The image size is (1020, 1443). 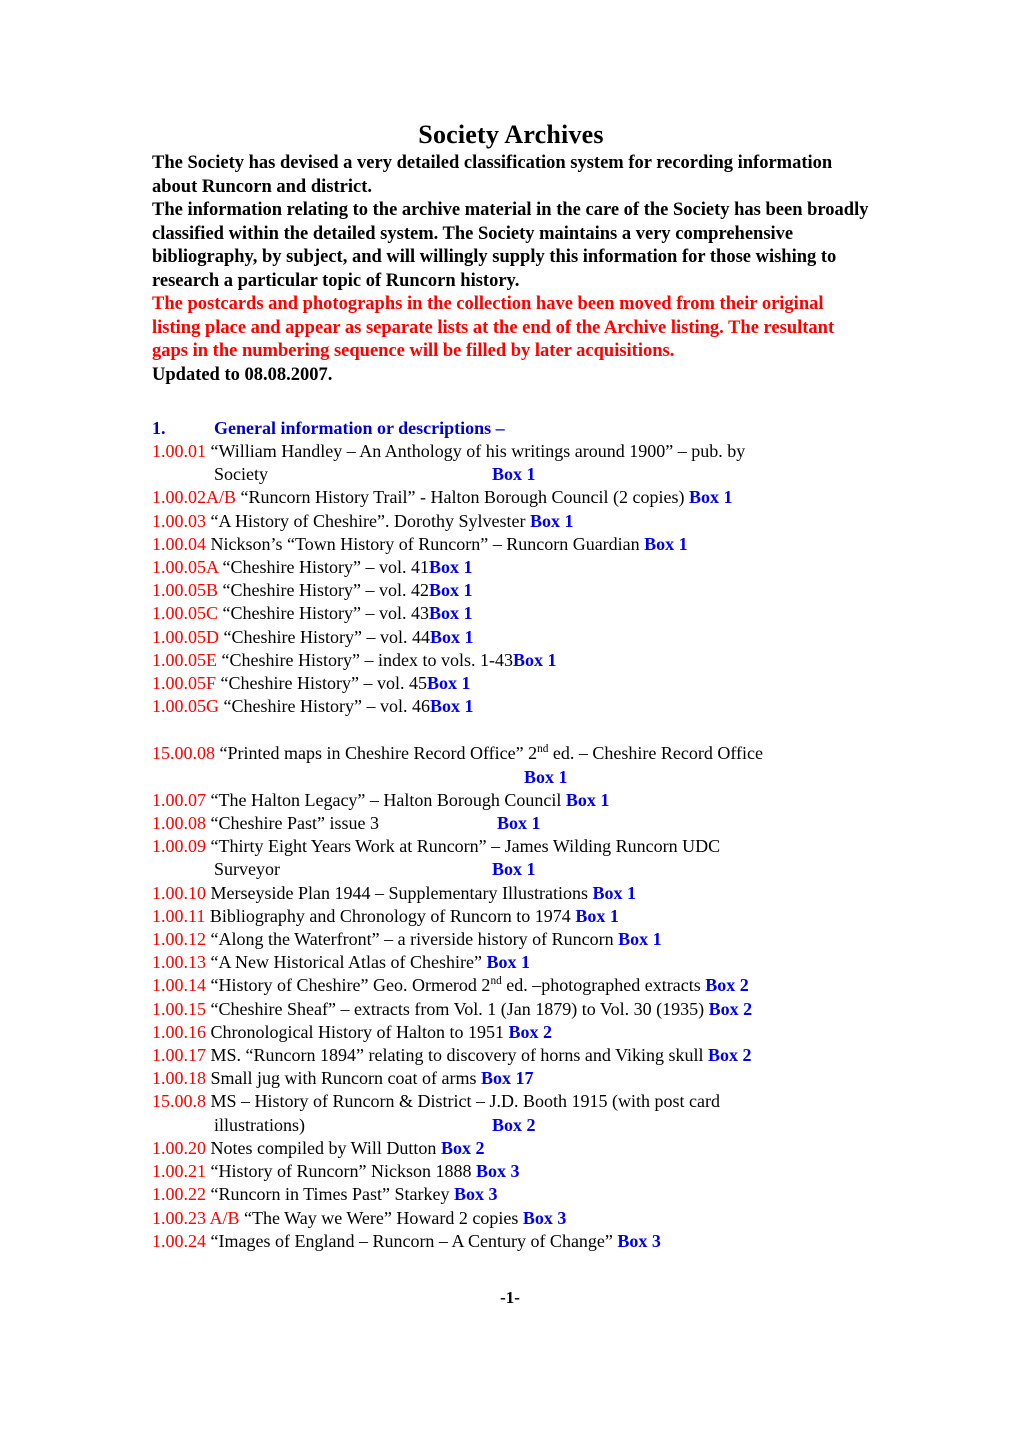 What do you see at coordinates (359, 428) in the screenshot?
I see `section-title: General information or descriptions –` at bounding box center [359, 428].